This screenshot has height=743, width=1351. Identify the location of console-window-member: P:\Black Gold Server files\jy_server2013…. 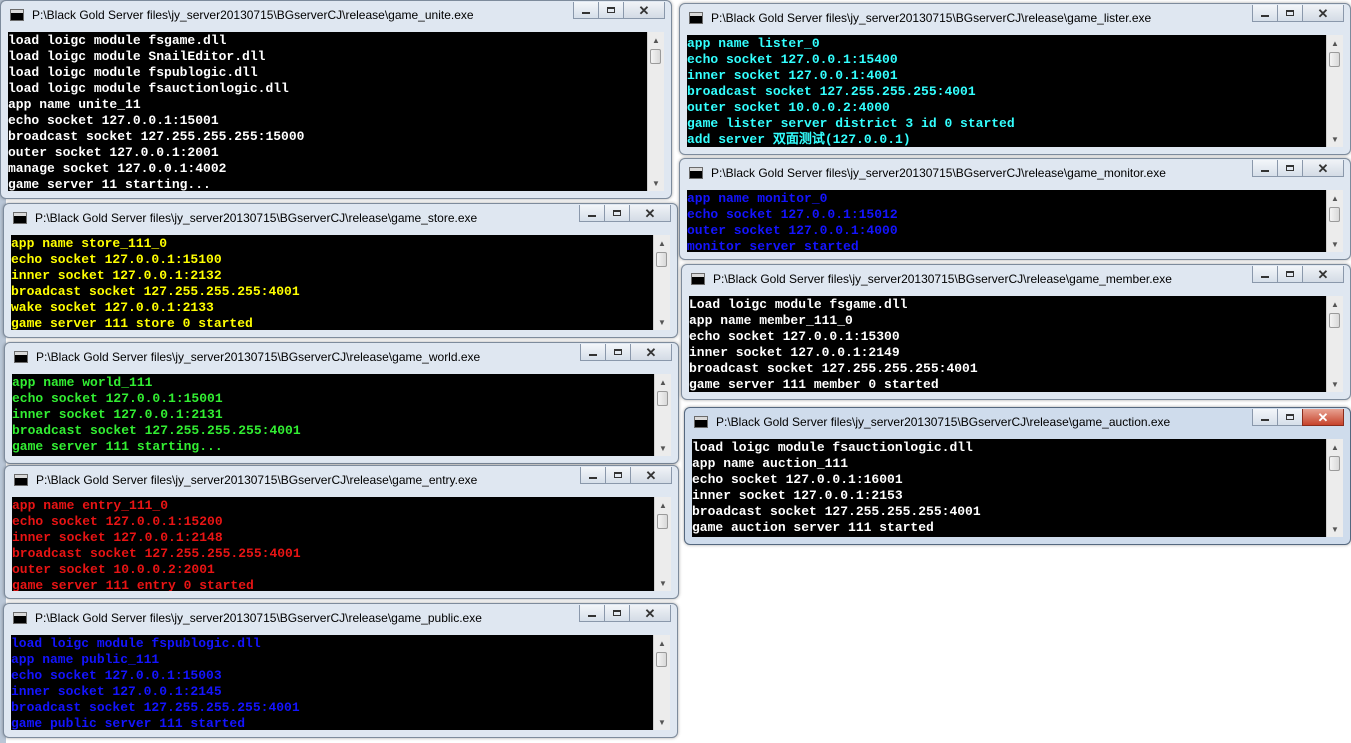
(1016, 332).